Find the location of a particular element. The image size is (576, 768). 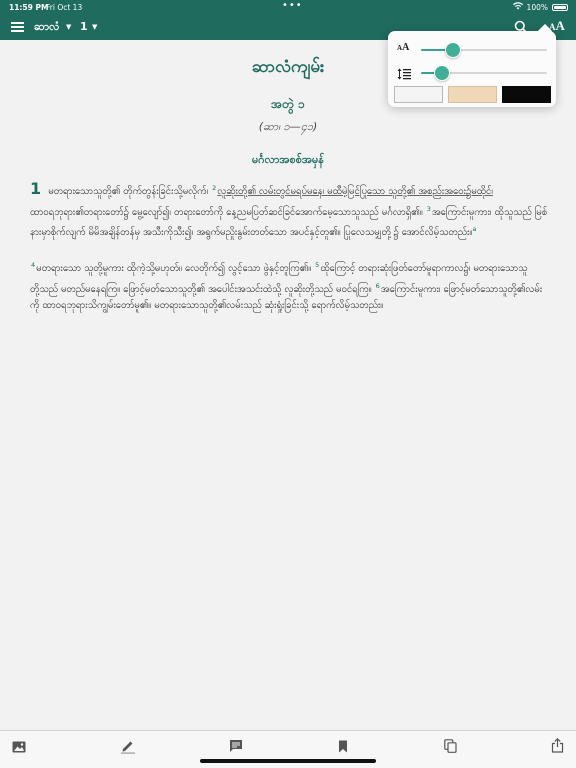

verse-number: 6 is located at coordinates (377, 285).